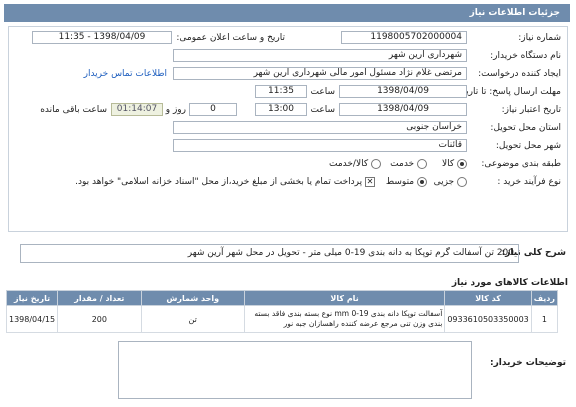  Describe the element at coordinates (323, 92) in the screenshot. I see `reply-time-label: ساعت` at that location.